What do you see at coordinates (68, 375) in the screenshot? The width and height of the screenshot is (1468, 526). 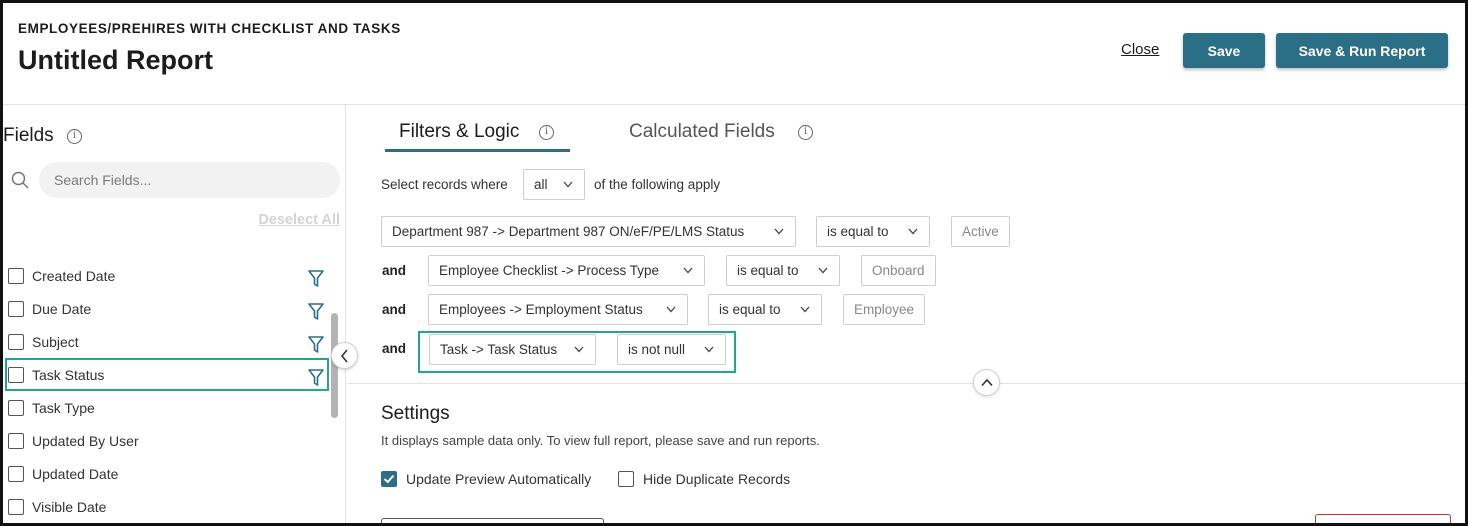 I see `field-label: Task Status` at bounding box center [68, 375].